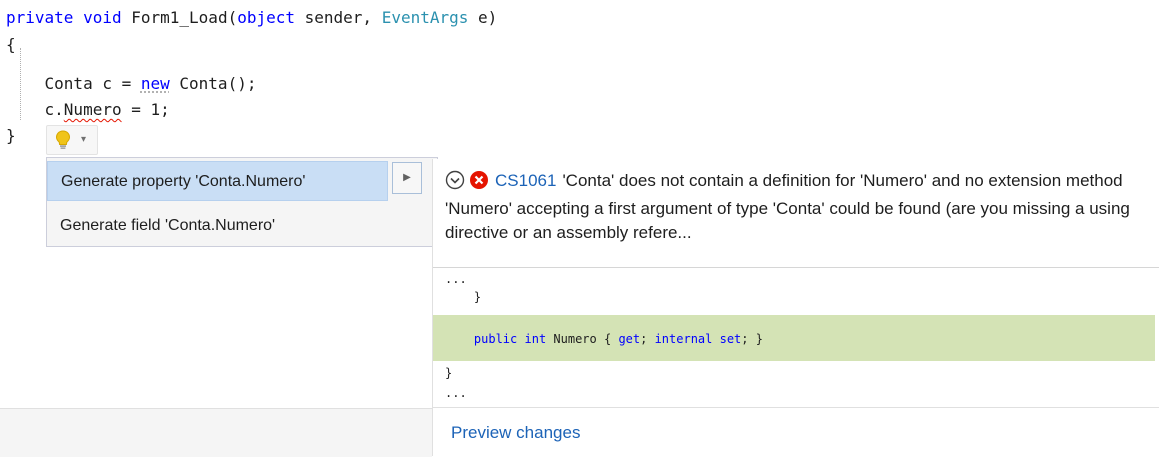 This screenshot has height=457, width=1159. What do you see at coordinates (73, 83) in the screenshot?
I see `code-text: Conta c =` at bounding box center [73, 83].